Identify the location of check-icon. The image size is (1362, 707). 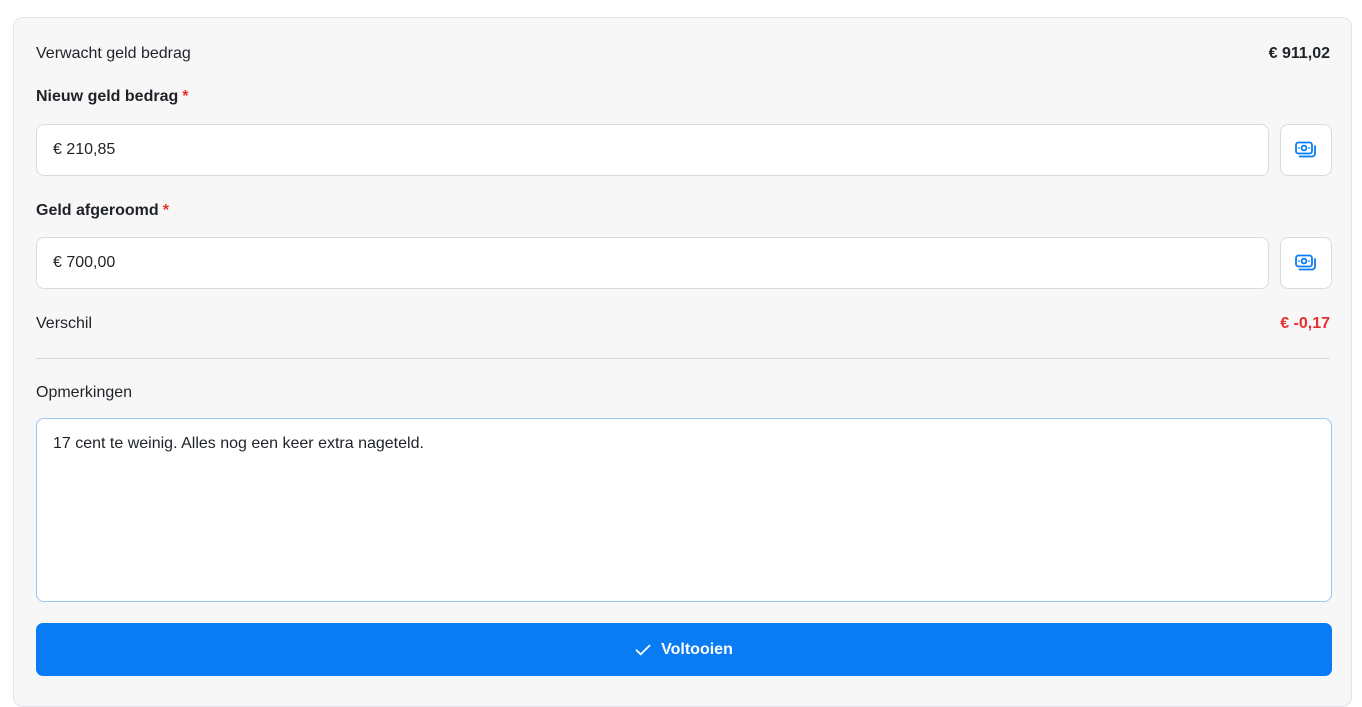
(643, 649).